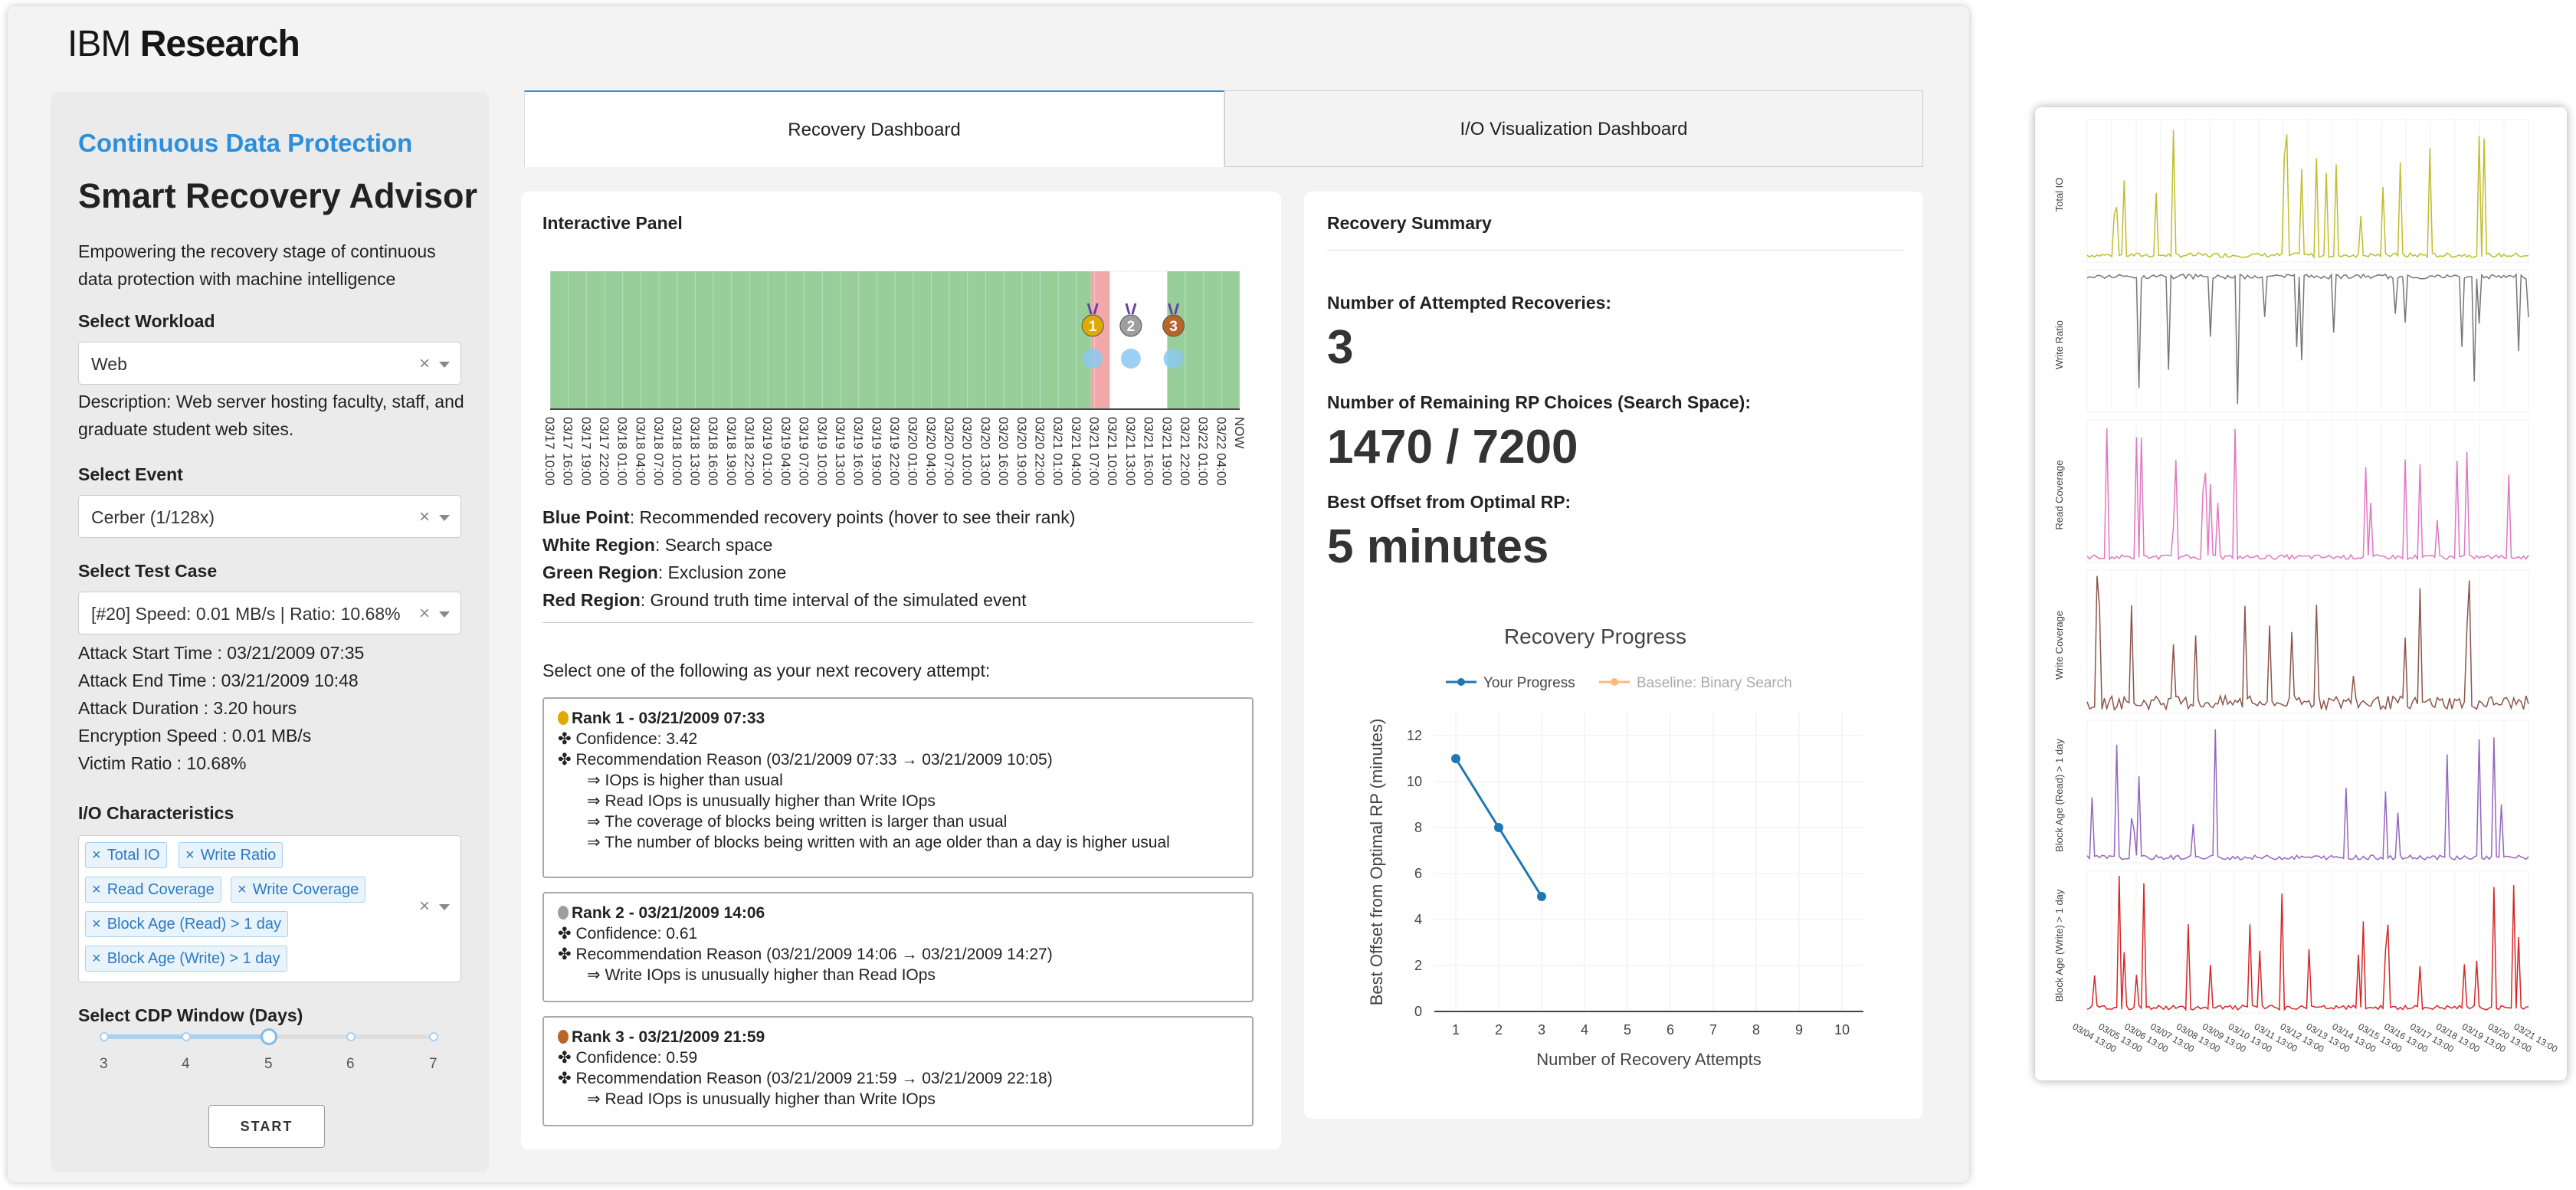 This screenshot has width=2576, height=1190. What do you see at coordinates (713, 545) in the screenshot?
I see `legend-desc: : Search space` at bounding box center [713, 545].